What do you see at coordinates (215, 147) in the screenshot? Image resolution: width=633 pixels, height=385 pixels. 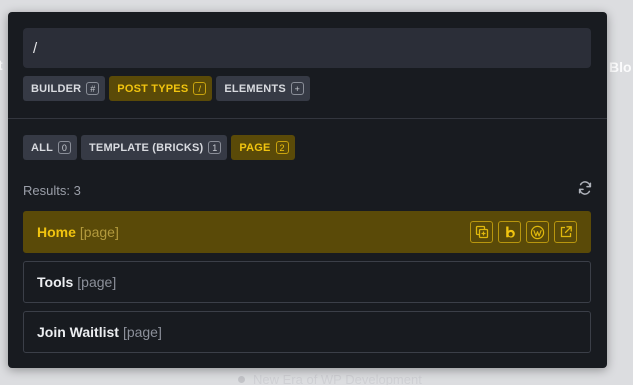 I see `filter-template-bricks-count: 1` at bounding box center [215, 147].